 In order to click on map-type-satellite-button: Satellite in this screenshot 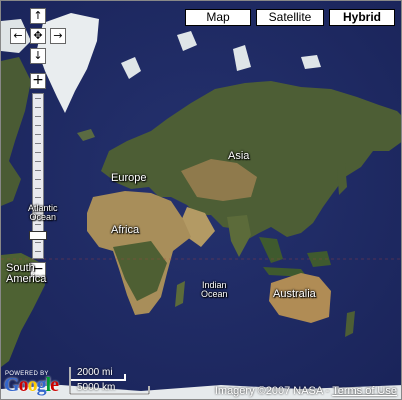, I will do `click(290, 17)`.